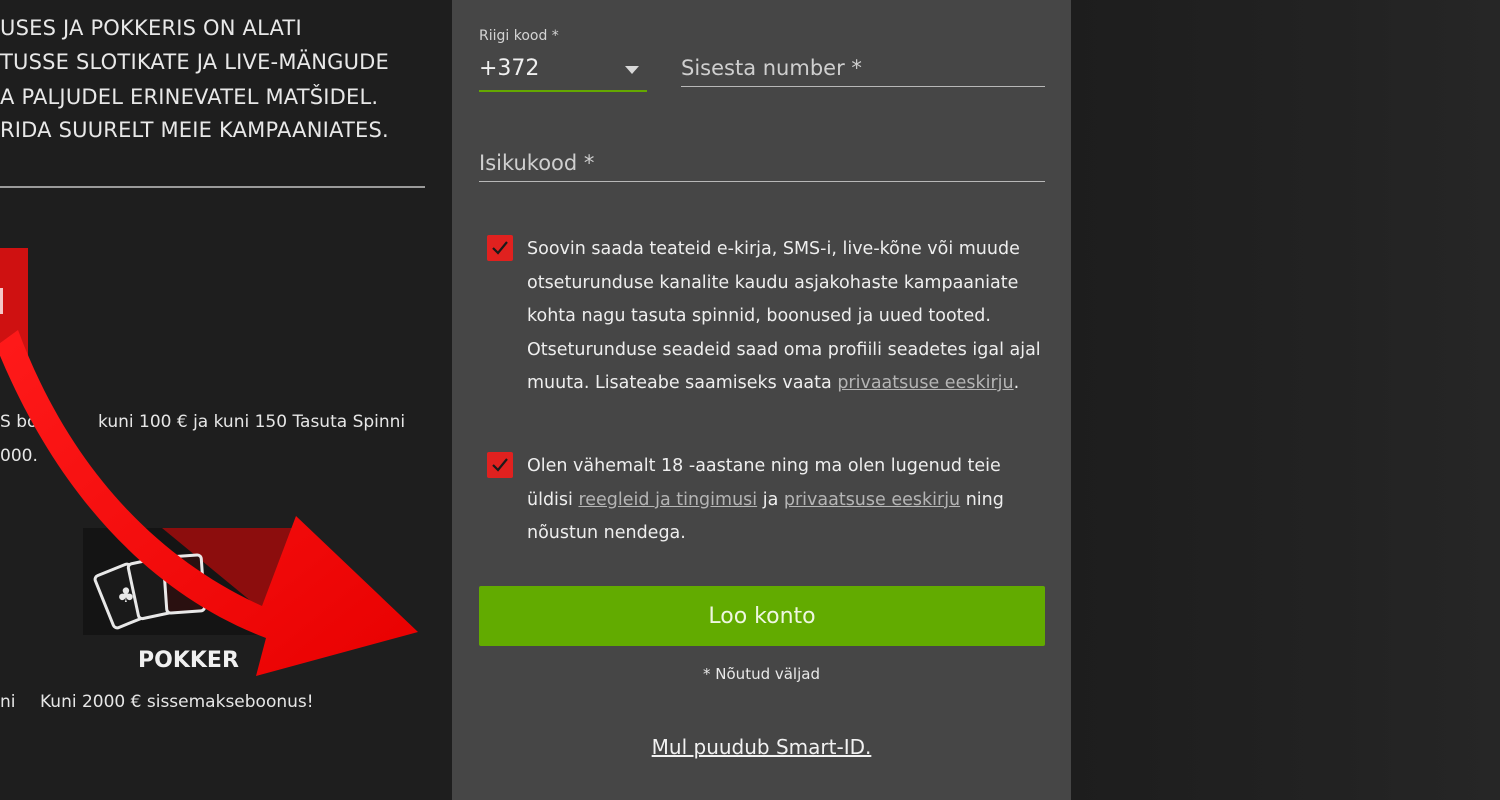  What do you see at coordinates (762, 616) in the screenshot?
I see `create-account-button: Loo konto` at bounding box center [762, 616].